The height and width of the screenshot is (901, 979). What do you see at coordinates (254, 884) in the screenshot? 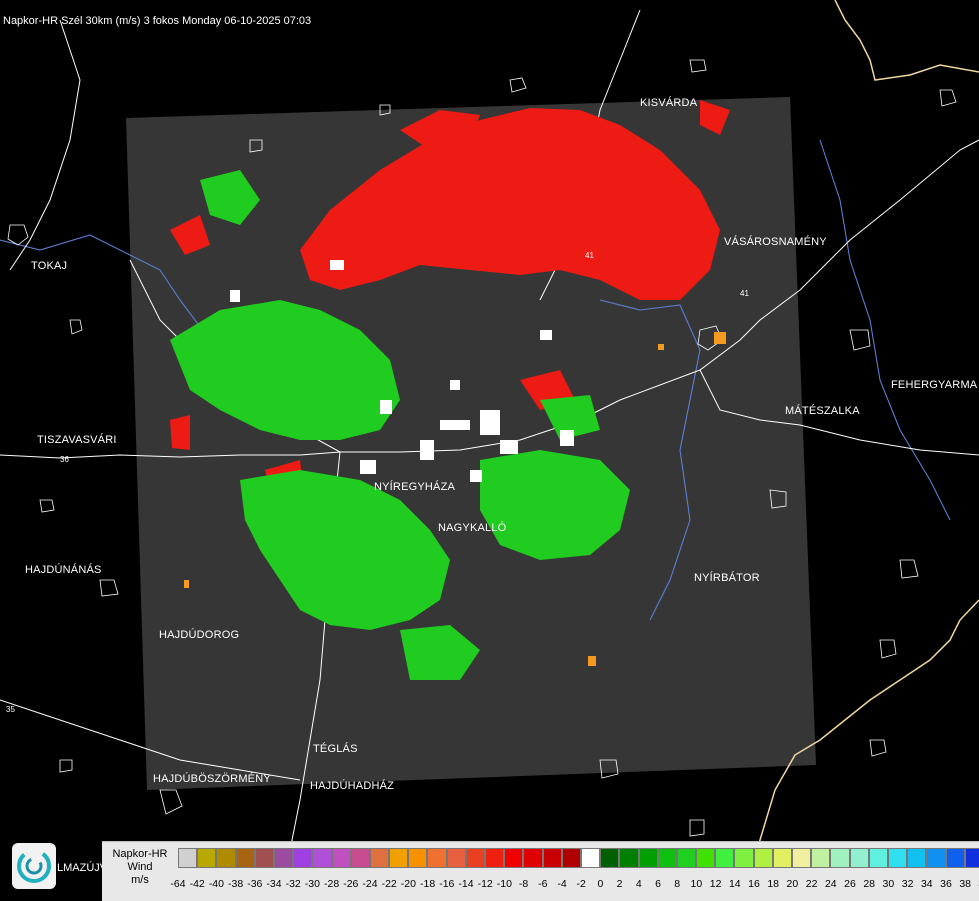
I see `legend-tick-label: -36` at bounding box center [254, 884].